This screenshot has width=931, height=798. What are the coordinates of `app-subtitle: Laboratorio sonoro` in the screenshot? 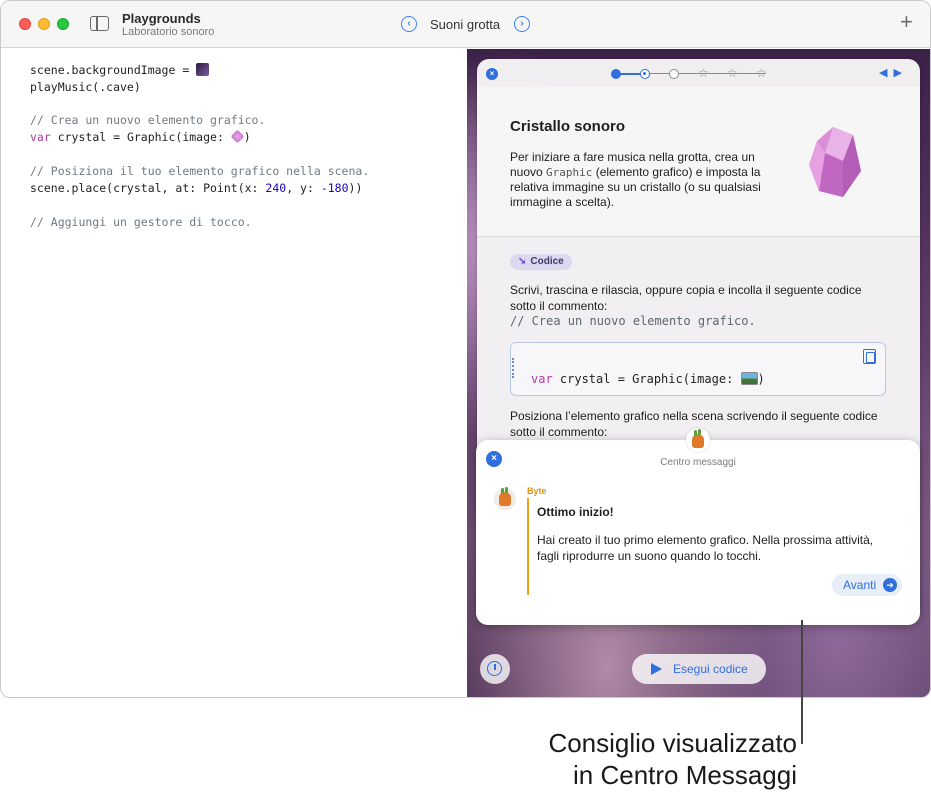 It's located at (168, 32).